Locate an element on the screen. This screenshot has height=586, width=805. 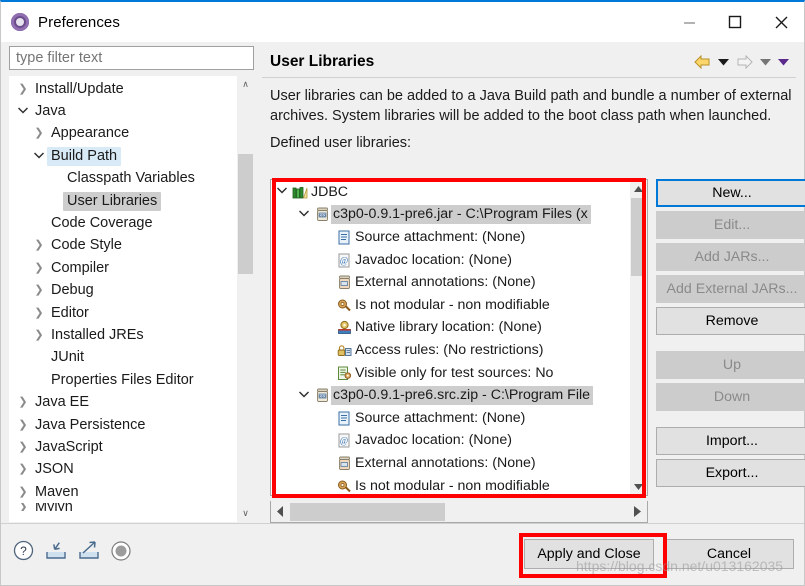
module-icon is located at coordinates (344, 486).